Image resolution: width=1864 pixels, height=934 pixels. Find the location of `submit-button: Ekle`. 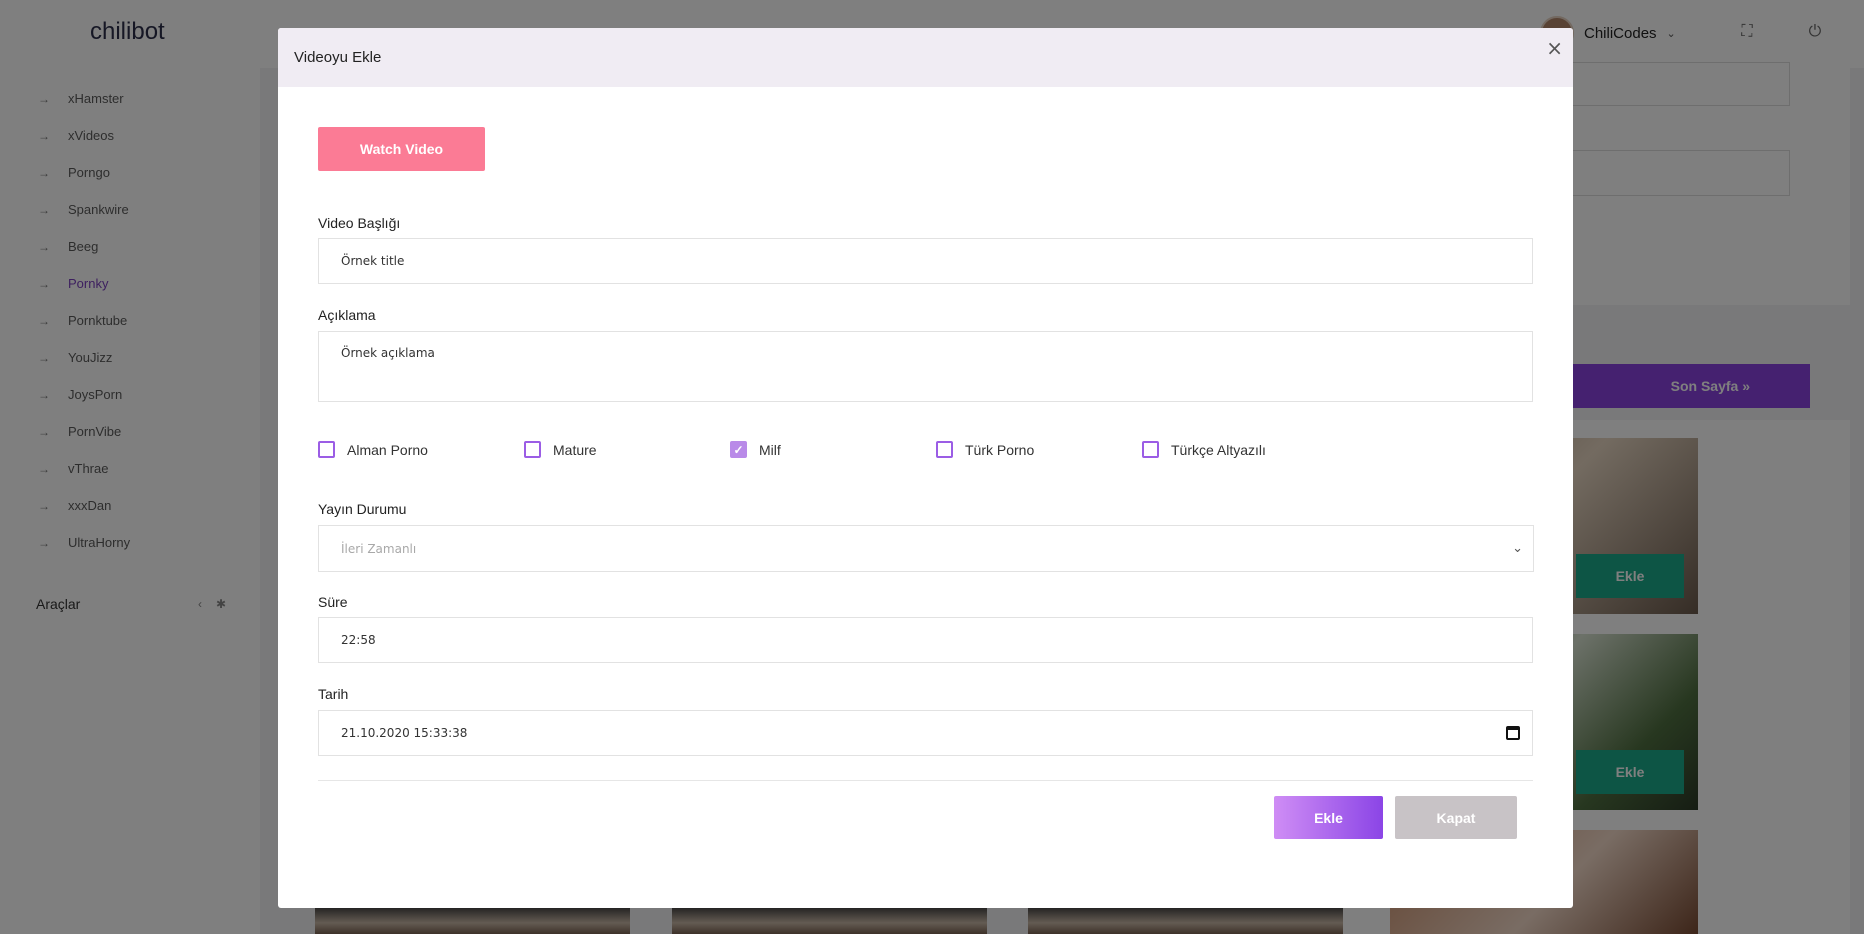

submit-button: Ekle is located at coordinates (1328, 817).